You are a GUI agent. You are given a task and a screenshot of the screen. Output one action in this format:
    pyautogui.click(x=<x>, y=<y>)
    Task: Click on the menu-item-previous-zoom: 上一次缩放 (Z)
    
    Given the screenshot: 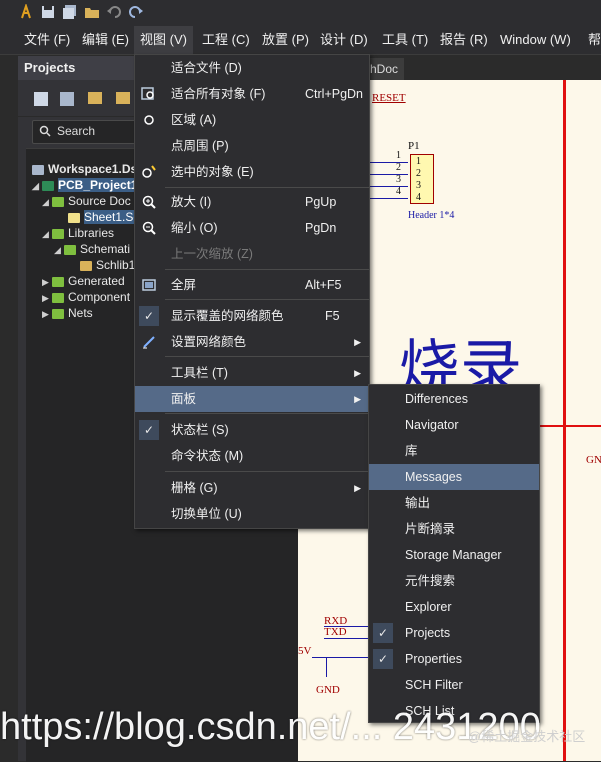 What is the action you would take?
    pyautogui.click(x=212, y=254)
    